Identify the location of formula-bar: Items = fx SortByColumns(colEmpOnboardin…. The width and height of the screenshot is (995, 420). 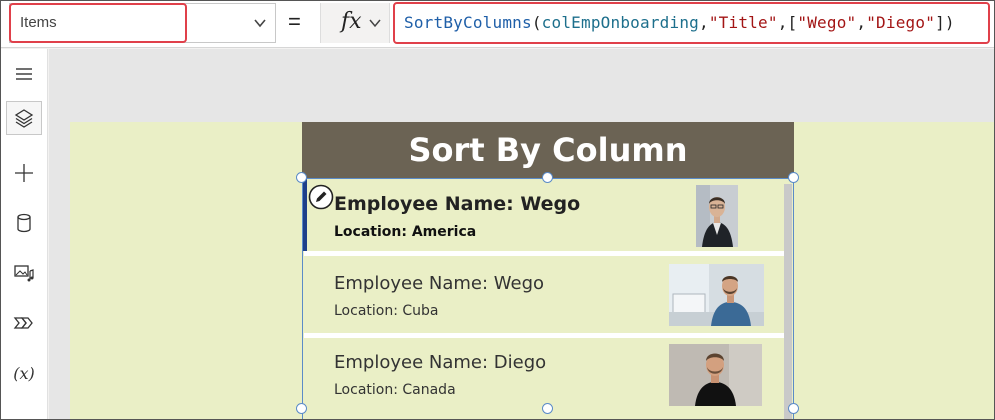
(497, 24).